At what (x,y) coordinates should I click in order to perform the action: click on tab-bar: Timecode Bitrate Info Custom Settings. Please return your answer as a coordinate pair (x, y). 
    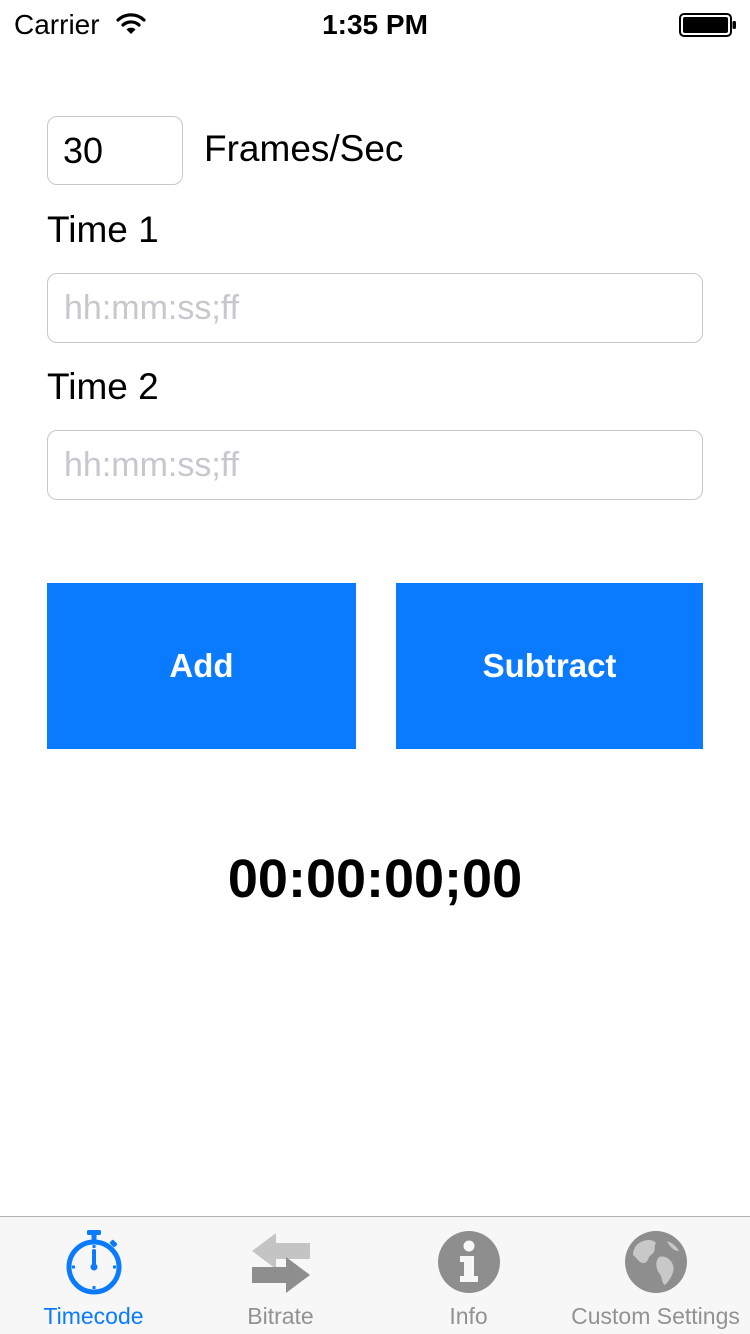
    Looking at the image, I should click on (375, 1275).